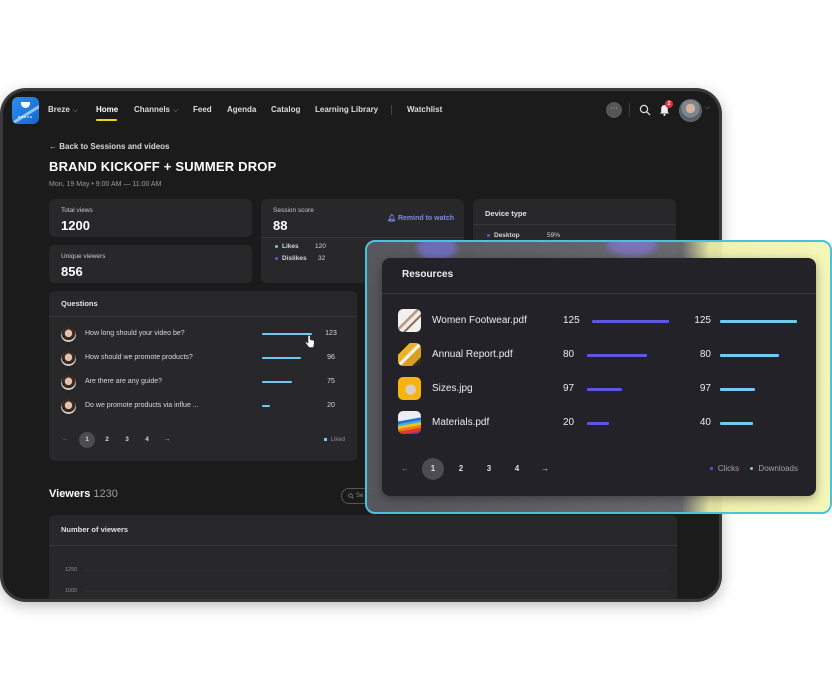 This screenshot has height=688, width=832. What do you see at coordinates (83, 494) in the screenshot?
I see `viewers-heading: Viewers 1230` at bounding box center [83, 494].